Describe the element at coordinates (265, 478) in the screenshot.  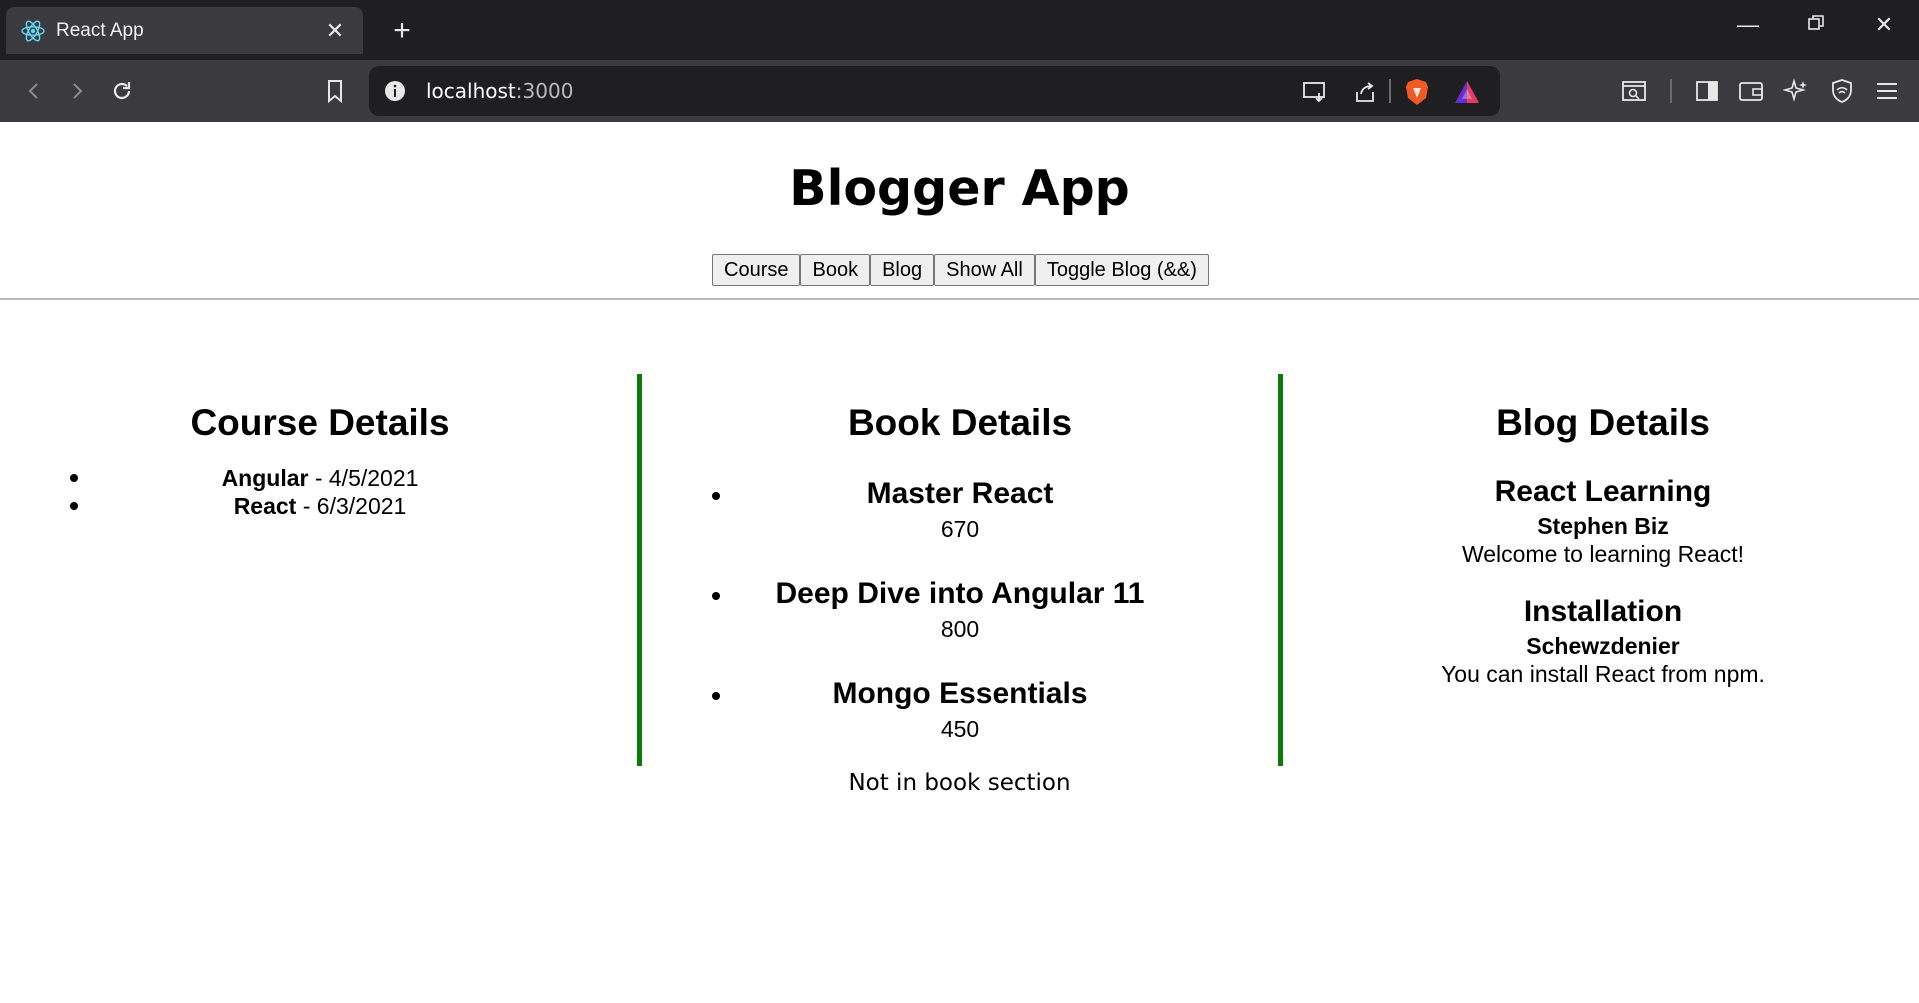
I see `course-name: Angular` at that location.